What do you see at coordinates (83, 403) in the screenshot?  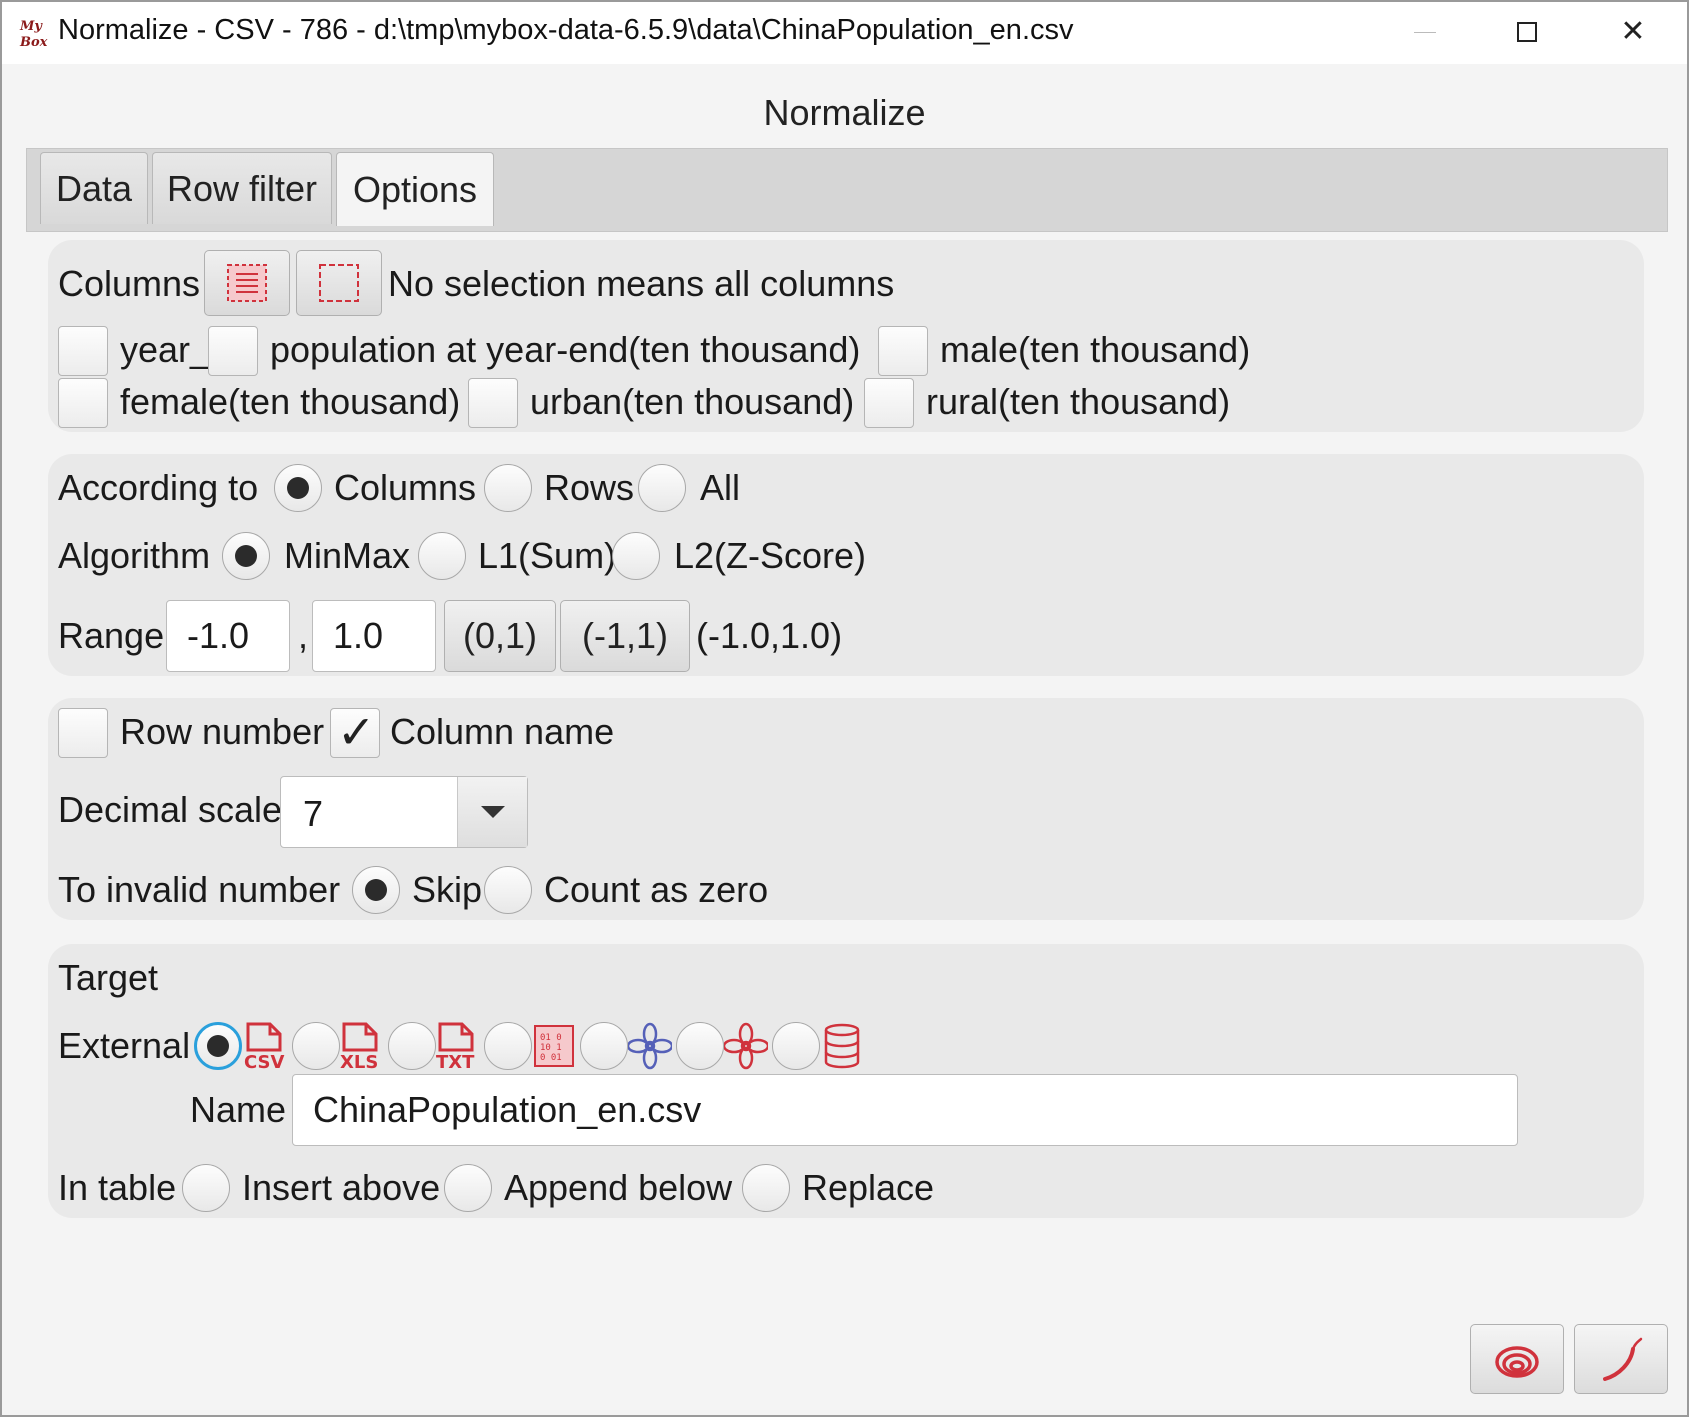 I see `column-checkbox-female` at bounding box center [83, 403].